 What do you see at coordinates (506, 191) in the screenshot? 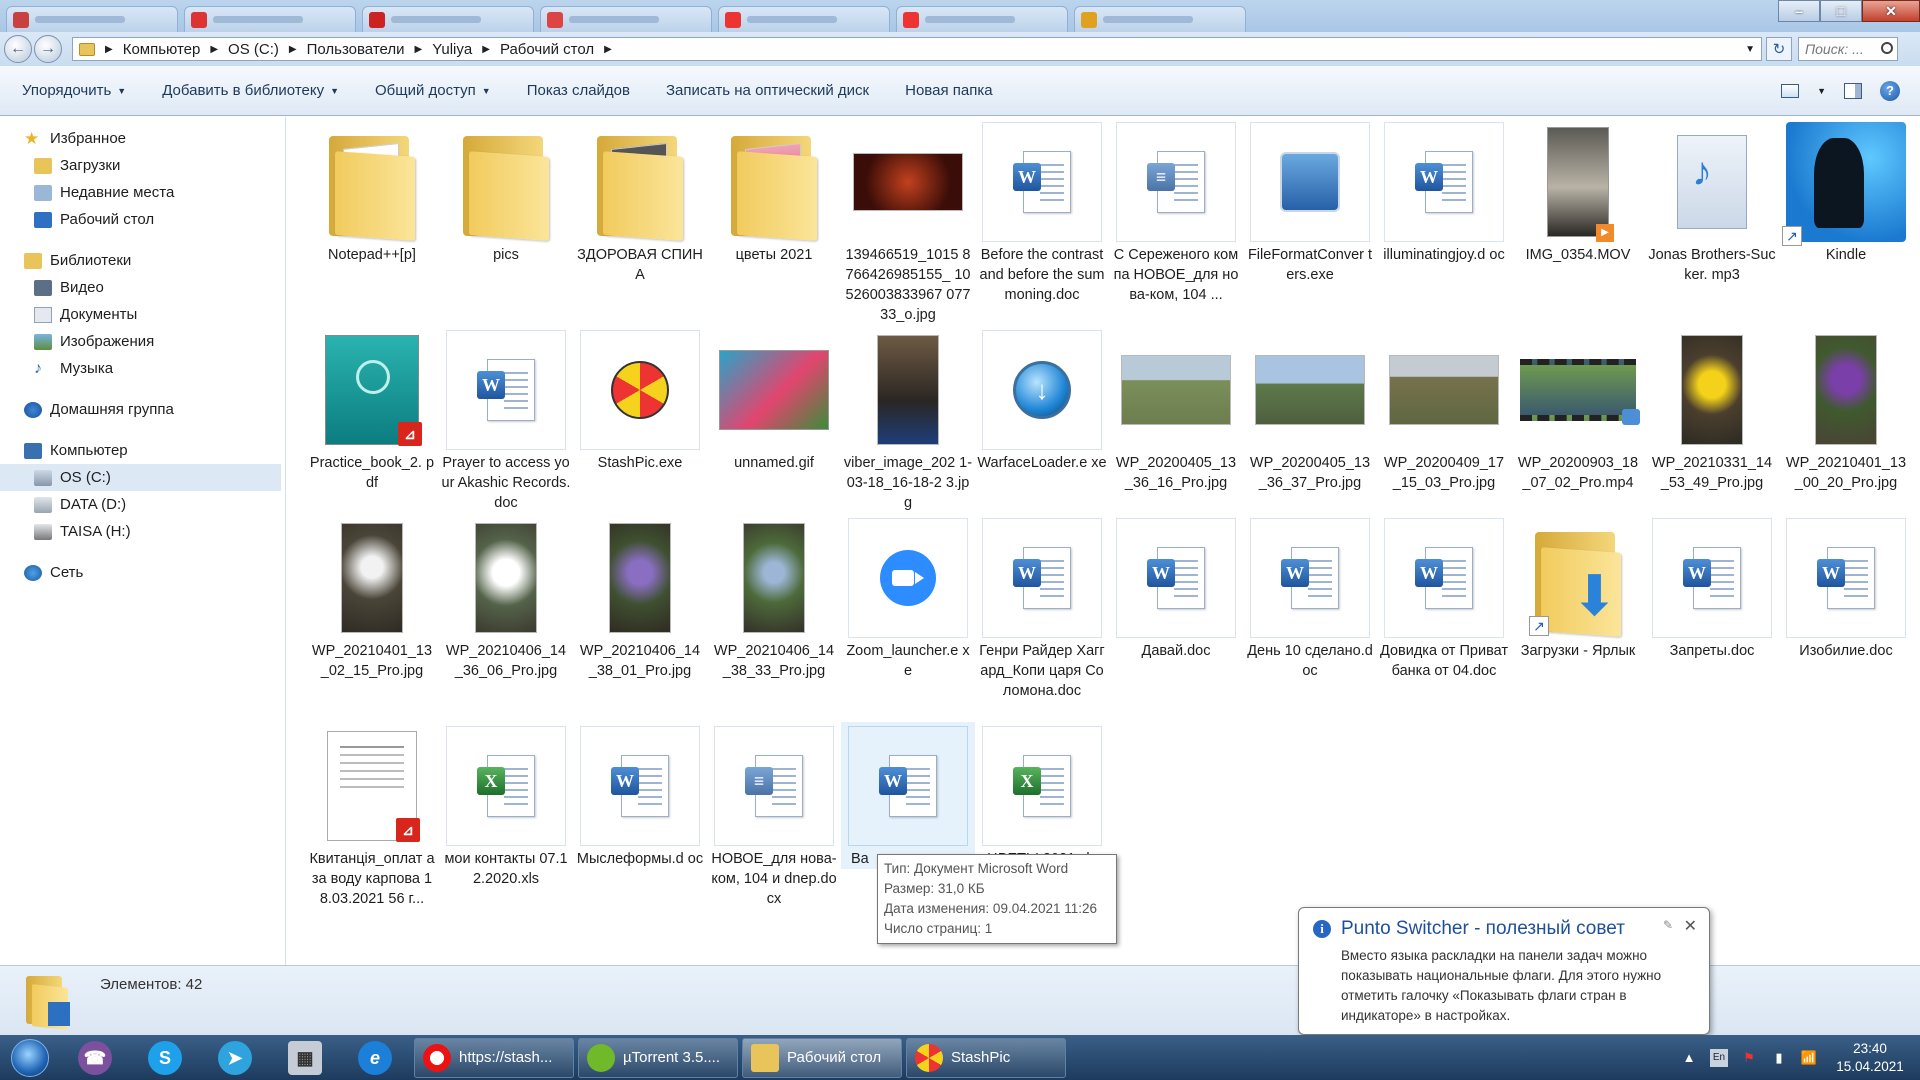
I see `file-item: pics` at bounding box center [506, 191].